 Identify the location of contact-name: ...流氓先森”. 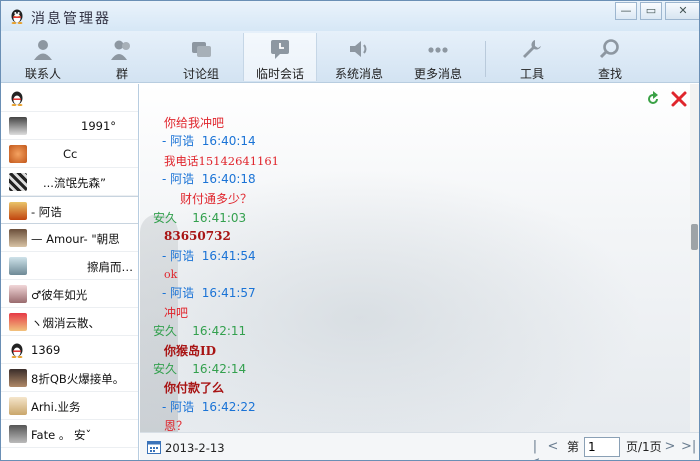
(74, 183).